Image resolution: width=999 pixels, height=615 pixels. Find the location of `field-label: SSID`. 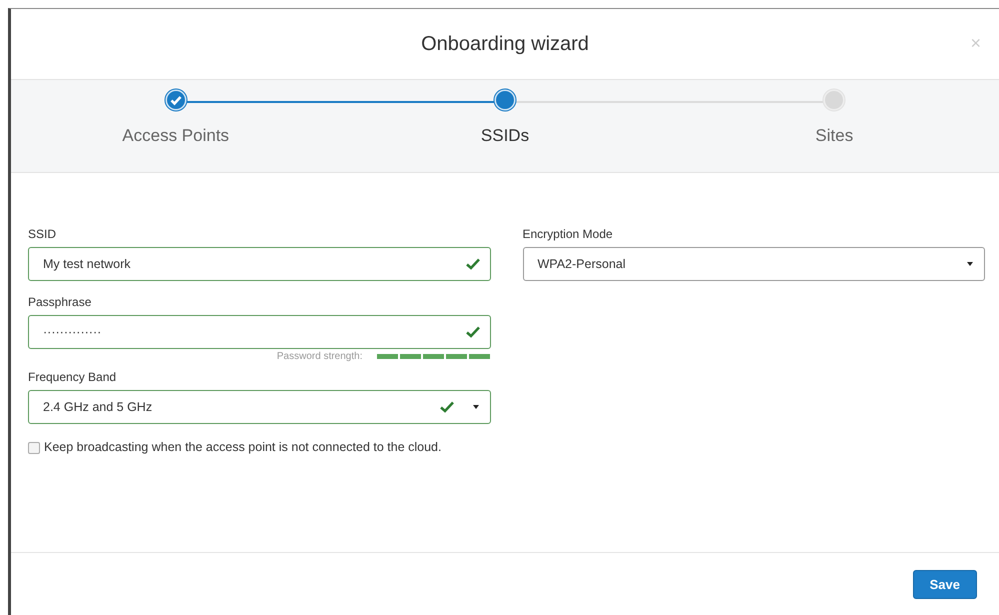

field-label: SSID is located at coordinates (43, 234).